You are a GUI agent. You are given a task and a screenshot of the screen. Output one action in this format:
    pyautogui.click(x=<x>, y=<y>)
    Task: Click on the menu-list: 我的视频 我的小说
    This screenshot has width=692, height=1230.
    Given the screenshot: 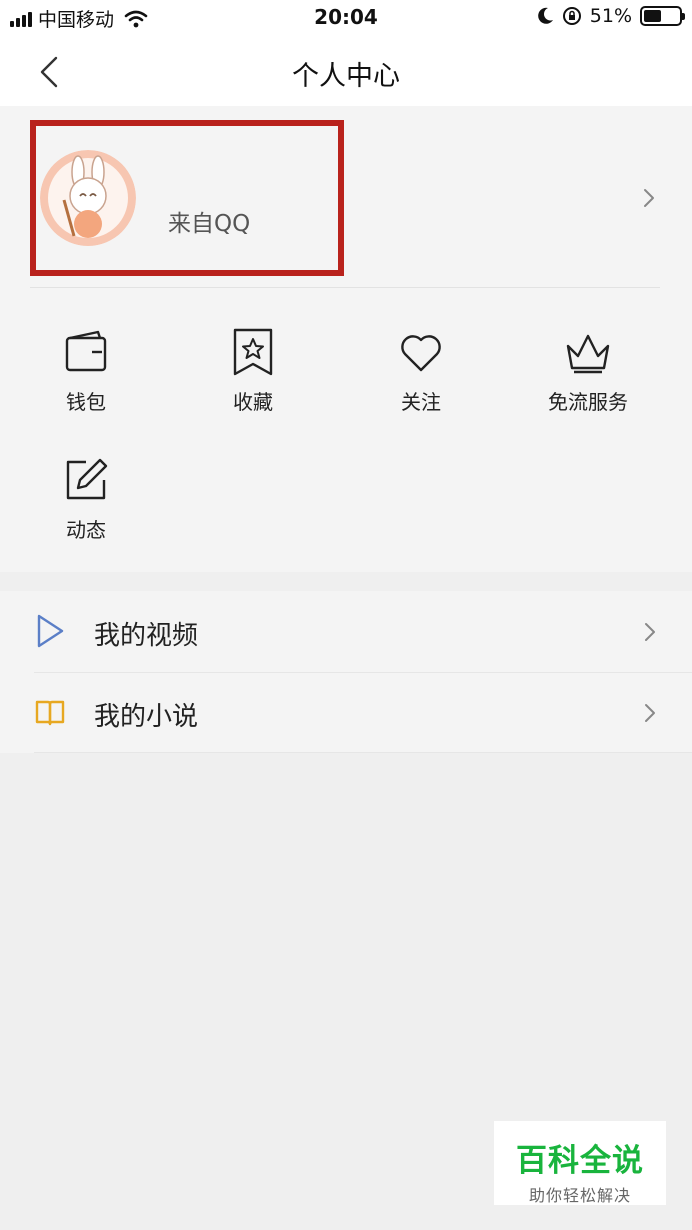 What is the action you would take?
    pyautogui.click(x=346, y=672)
    